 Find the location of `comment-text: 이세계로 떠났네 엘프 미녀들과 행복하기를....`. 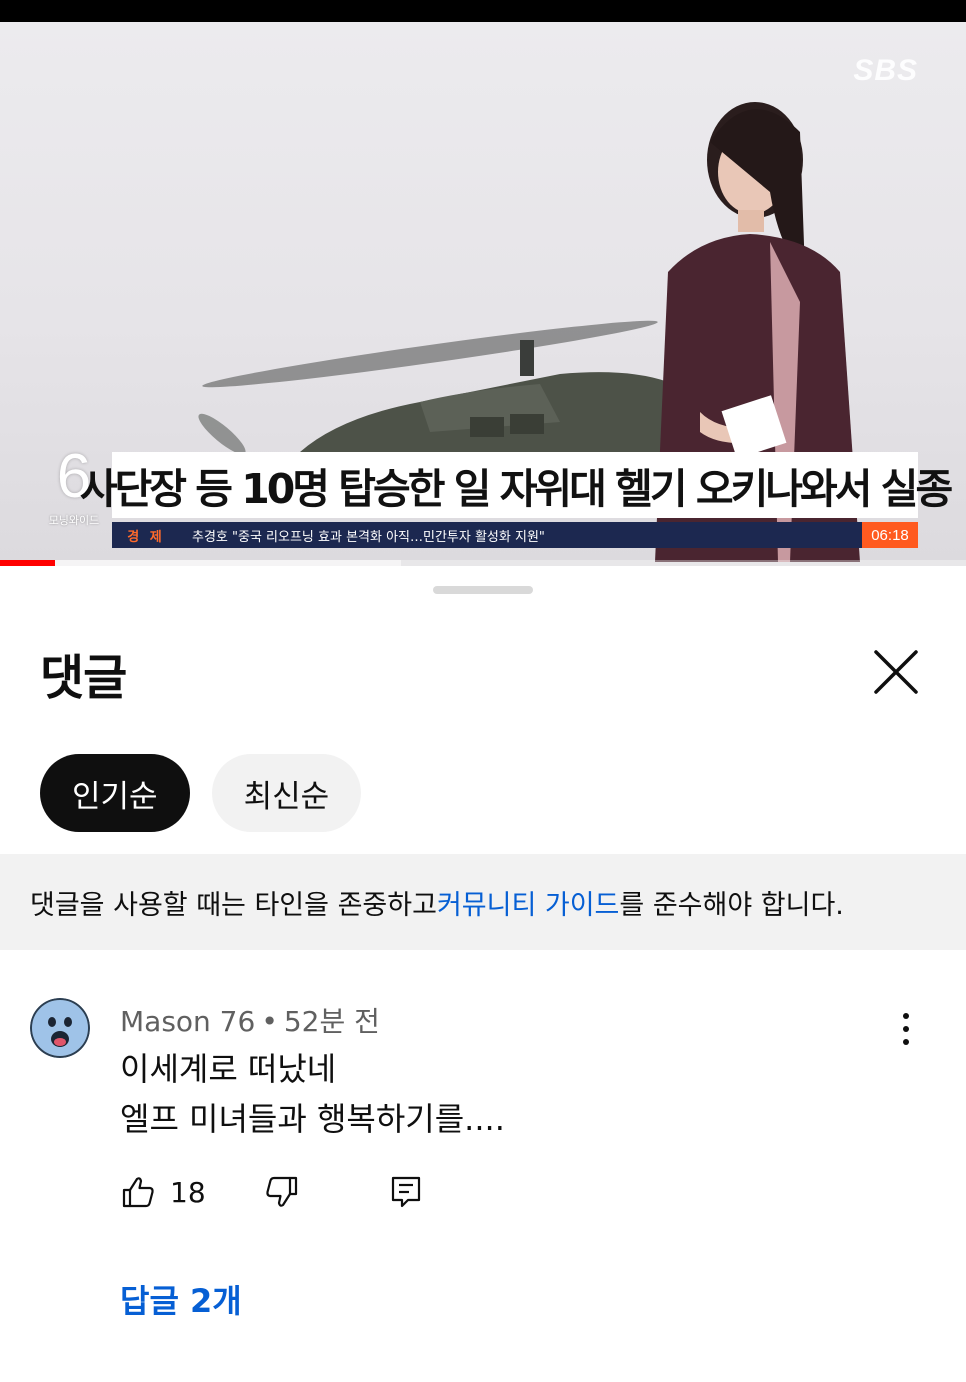

comment-text: 이세계로 떠났네 엘프 미녀들과 행복하기를.... is located at coordinates (312, 1094).